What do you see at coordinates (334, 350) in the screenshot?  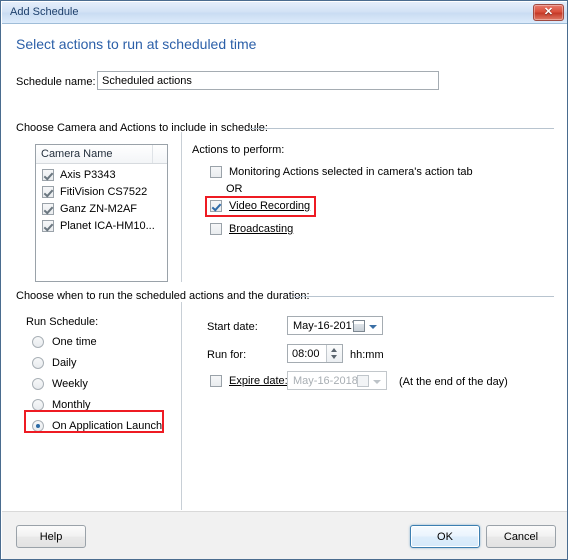 I see `stepper-up-icon` at bounding box center [334, 350].